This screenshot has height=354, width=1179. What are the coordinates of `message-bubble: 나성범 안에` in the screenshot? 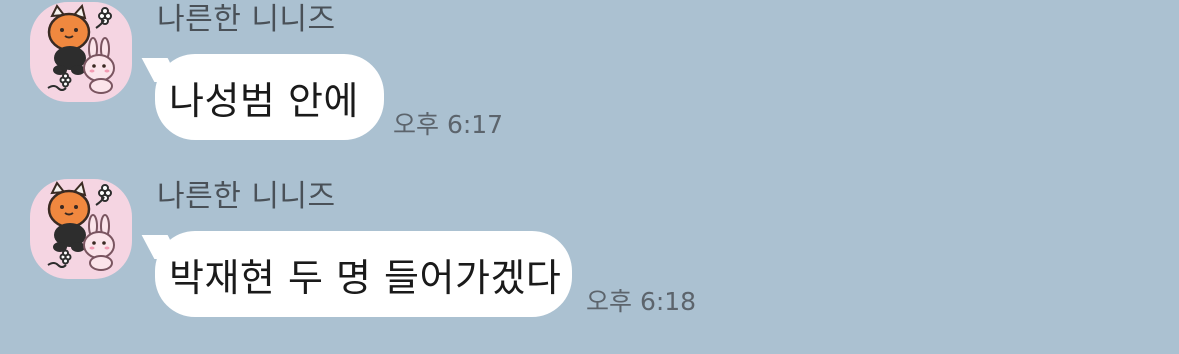 It's located at (262, 97).